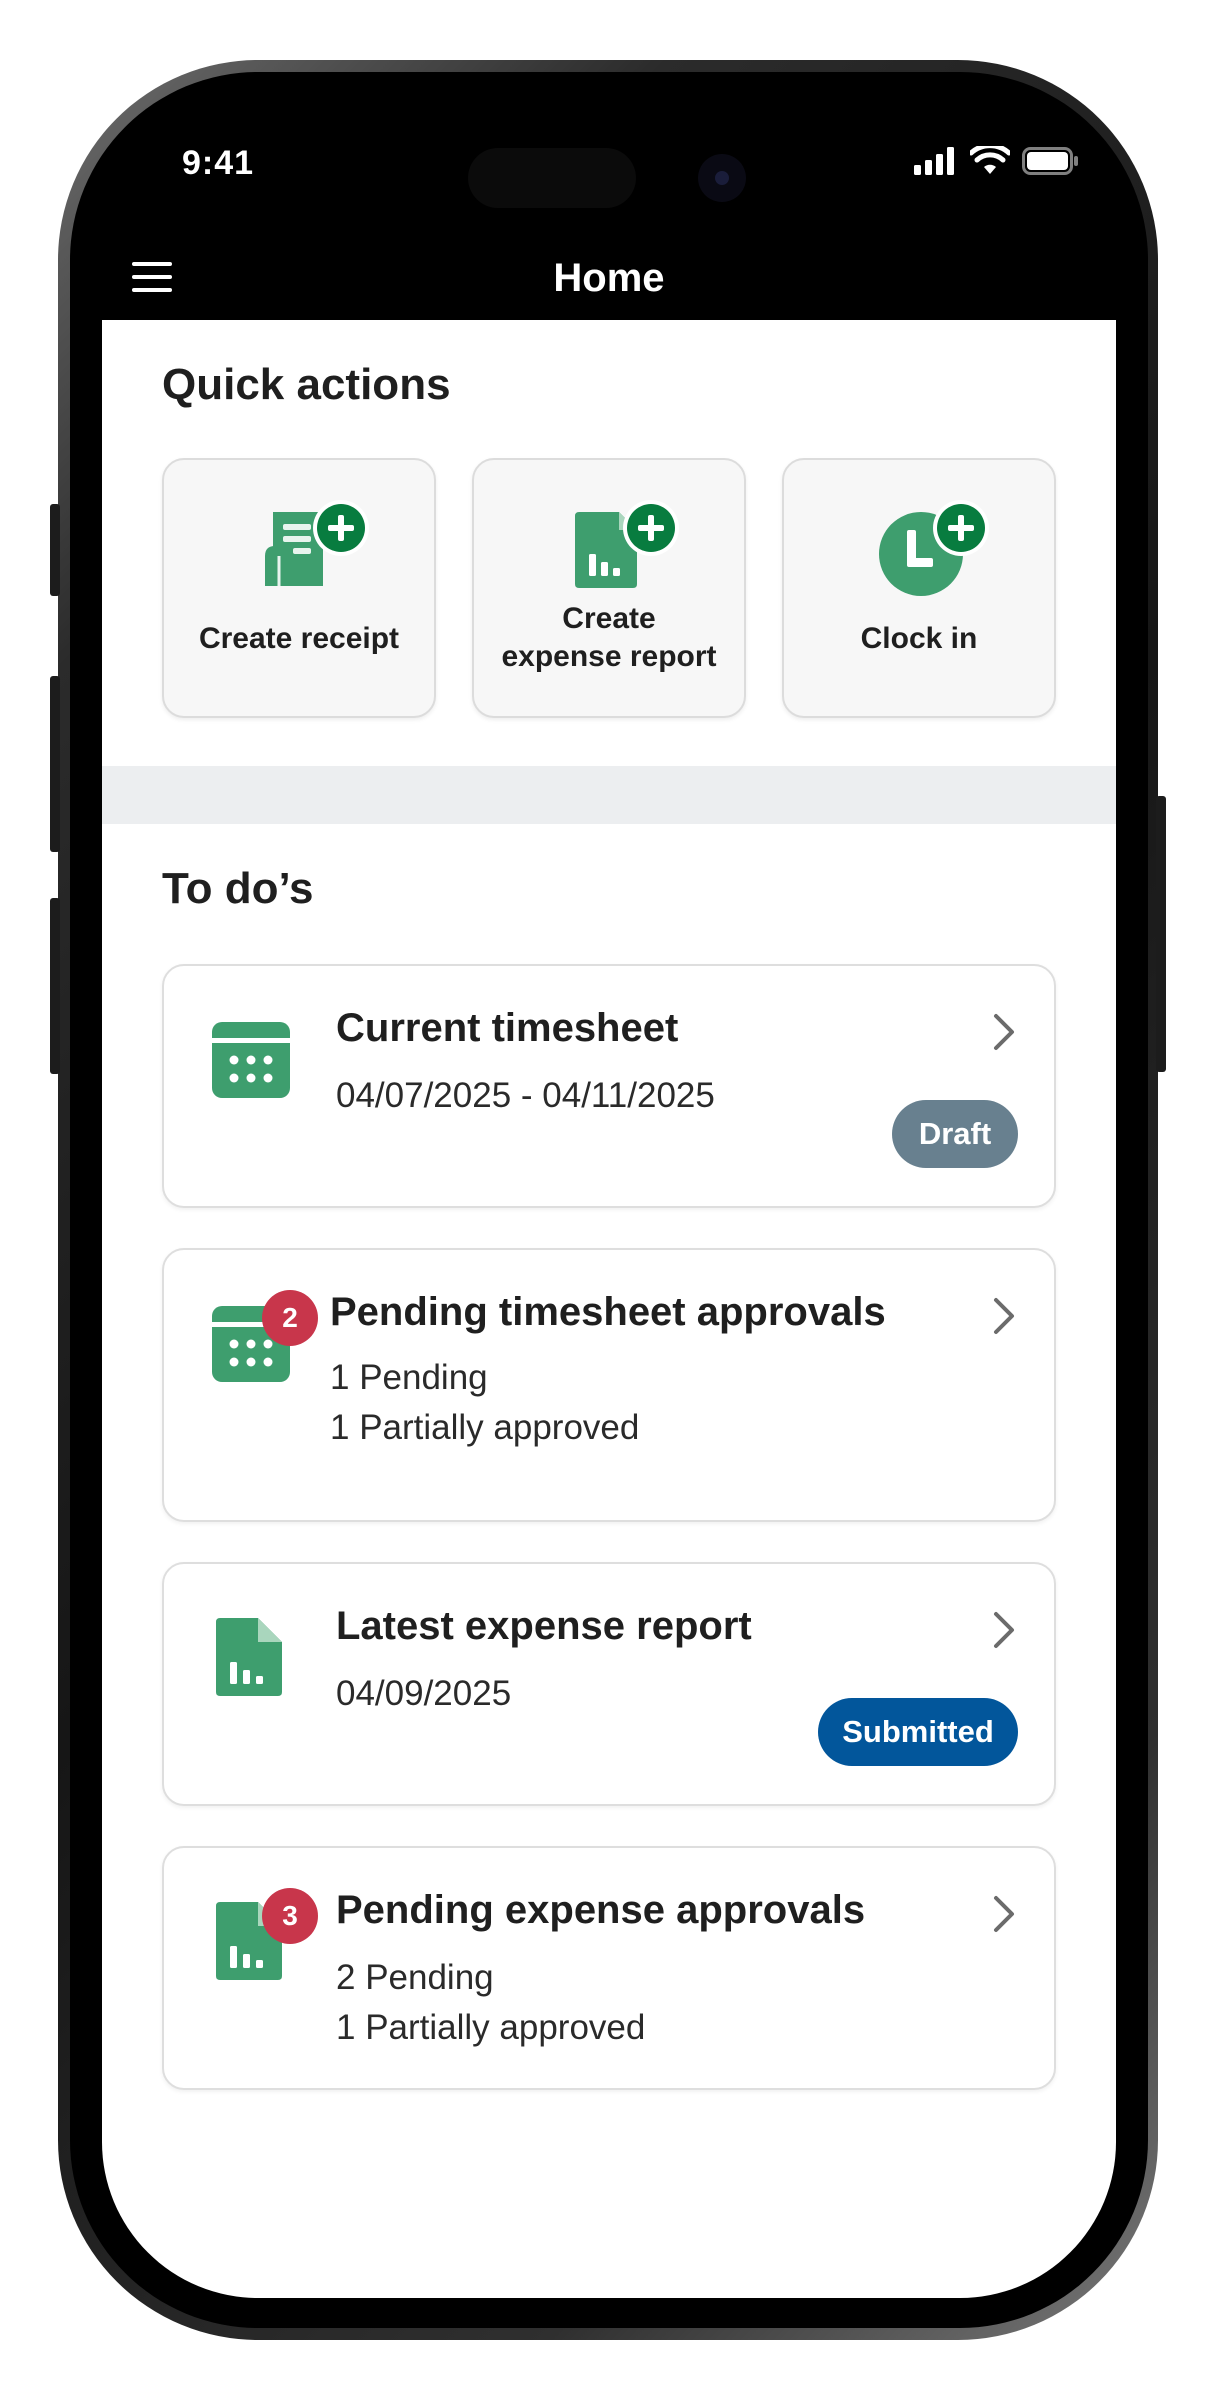 The width and height of the screenshot is (1218, 2400). I want to click on quick-actions-title: Quick actions, so click(306, 384).